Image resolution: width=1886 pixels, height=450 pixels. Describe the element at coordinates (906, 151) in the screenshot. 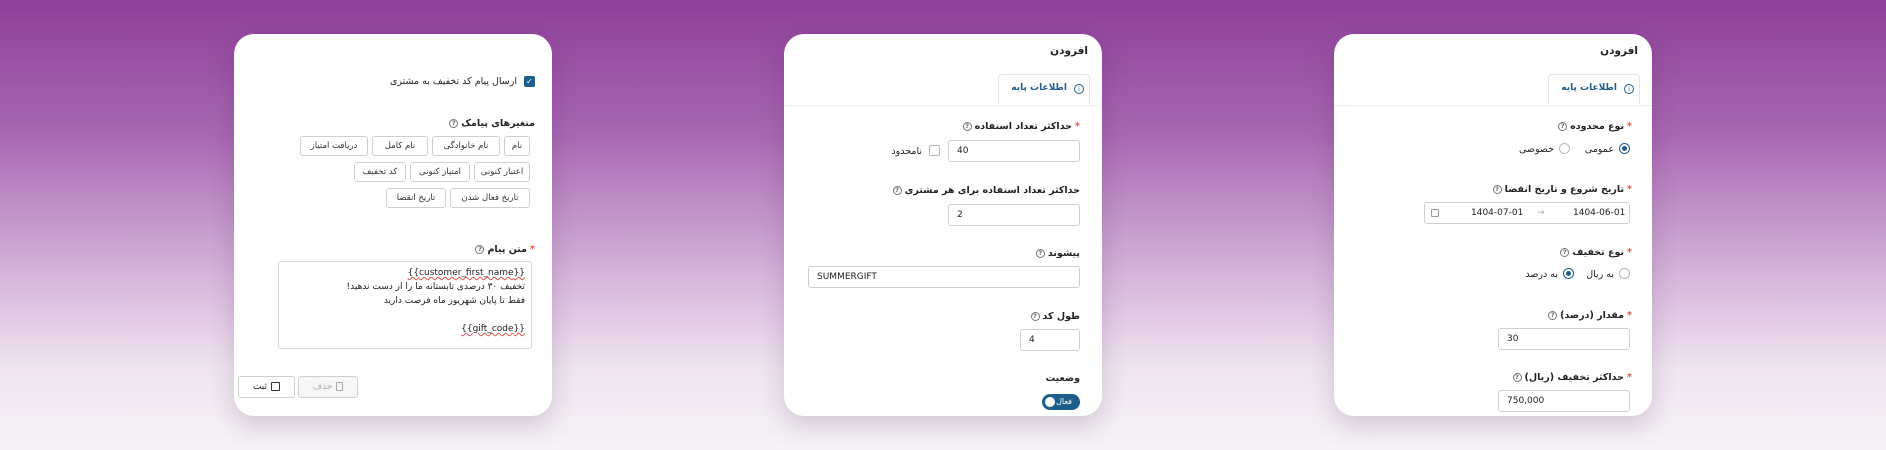

I see `unlimited-label: نامحدود` at that location.